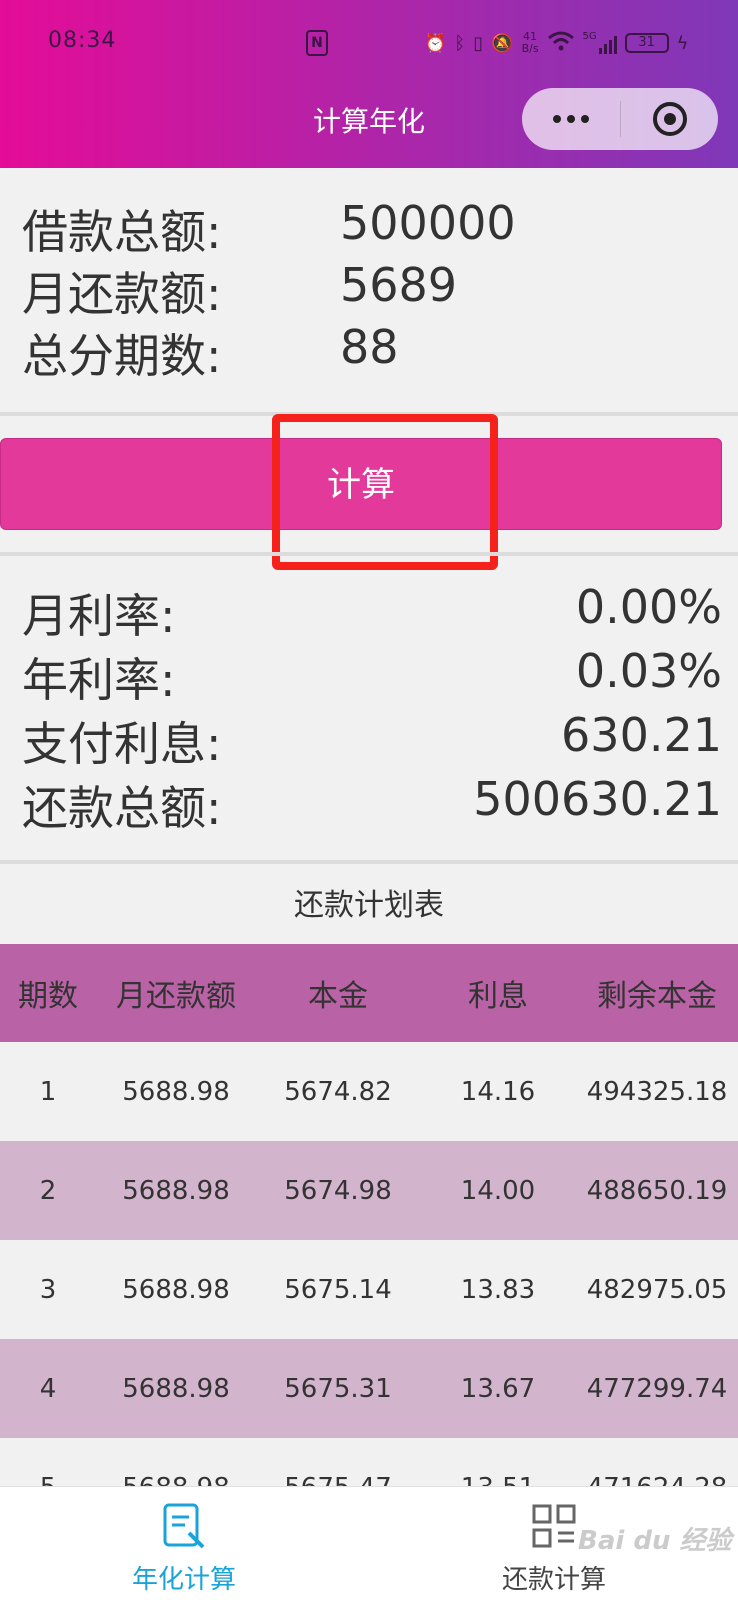  Describe the element at coordinates (369, 1289) in the screenshot. I see `table-row: 3 5688.98 5675.14 13.83 482975.05` at that location.